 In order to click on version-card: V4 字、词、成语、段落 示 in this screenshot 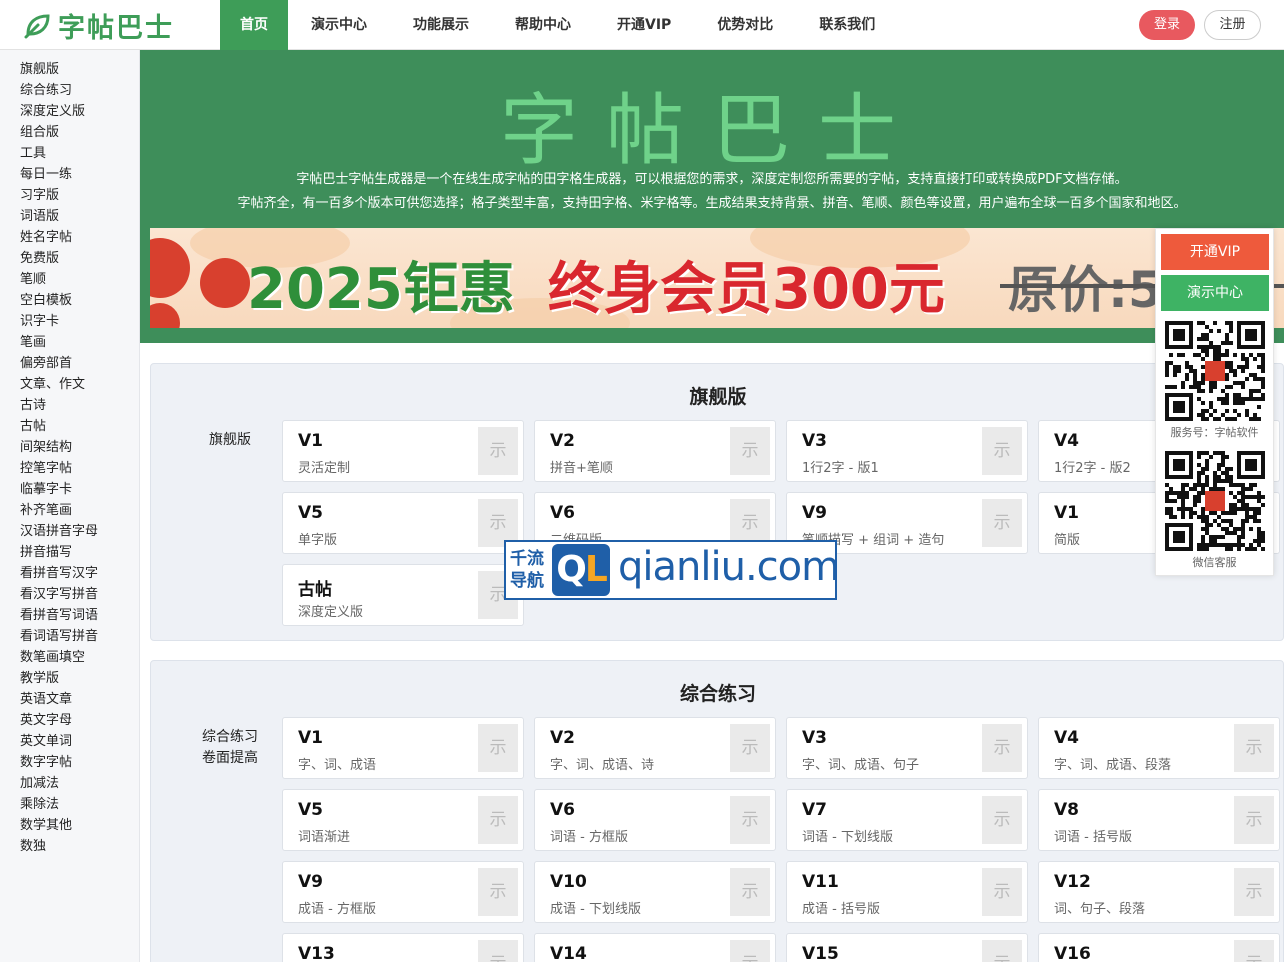, I will do `click(1159, 748)`.